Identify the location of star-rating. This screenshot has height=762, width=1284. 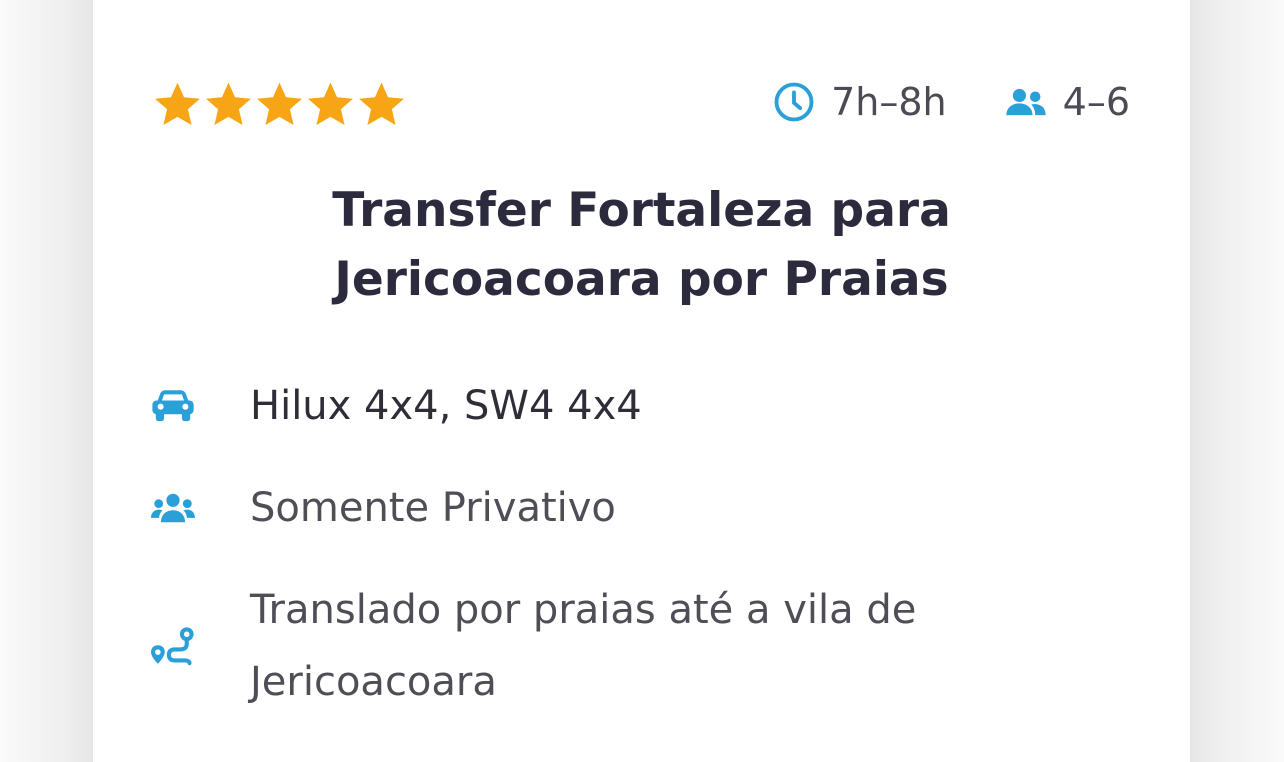
(279, 104).